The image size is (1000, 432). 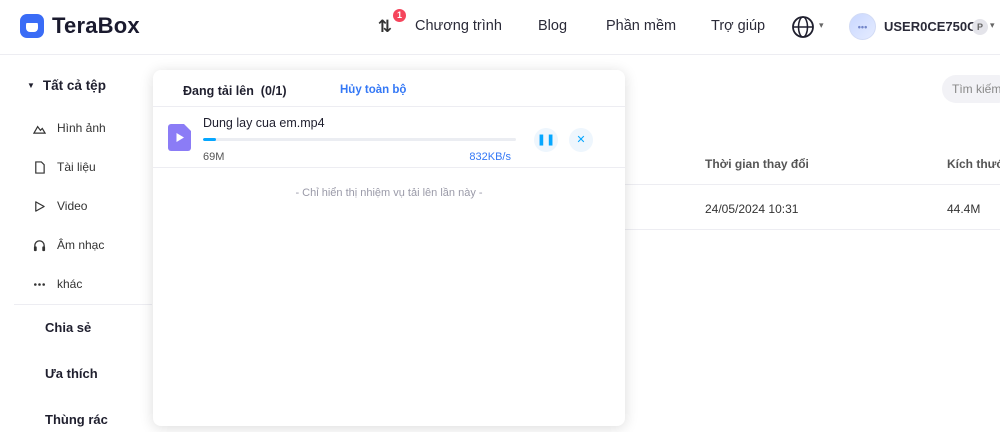 What do you see at coordinates (31, 85) in the screenshot?
I see `collapse-triangle-icon: ▼` at bounding box center [31, 85].